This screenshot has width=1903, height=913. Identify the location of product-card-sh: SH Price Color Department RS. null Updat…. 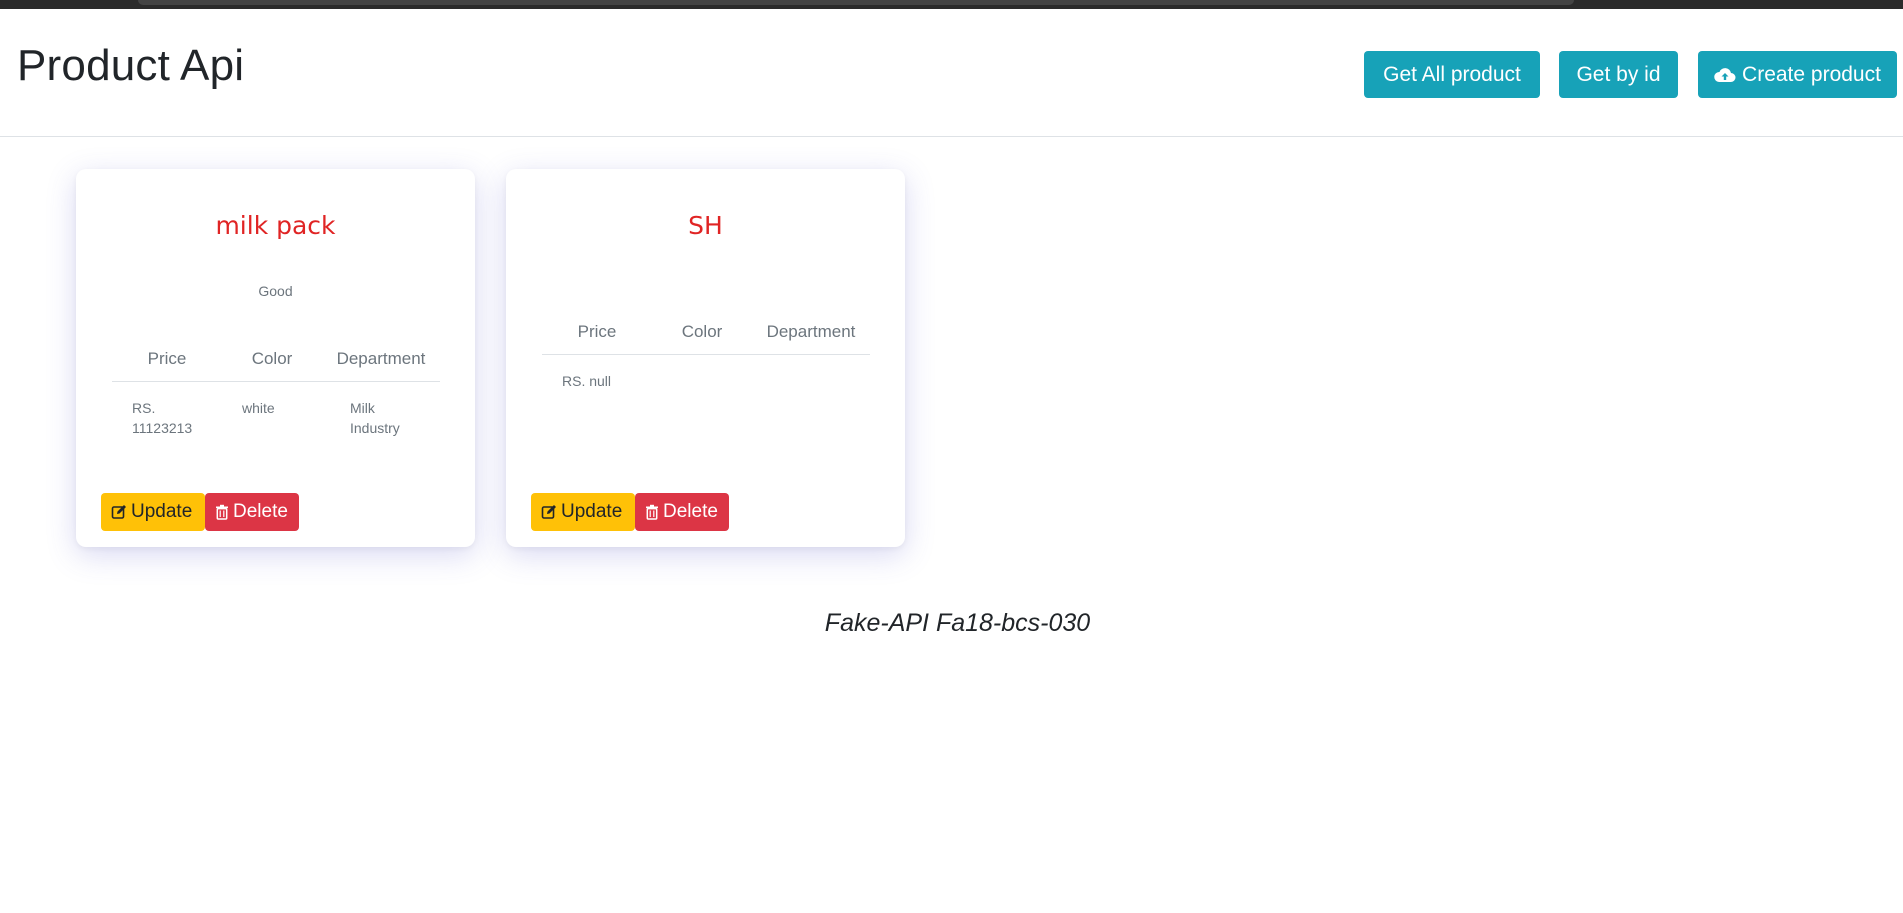
(705, 358).